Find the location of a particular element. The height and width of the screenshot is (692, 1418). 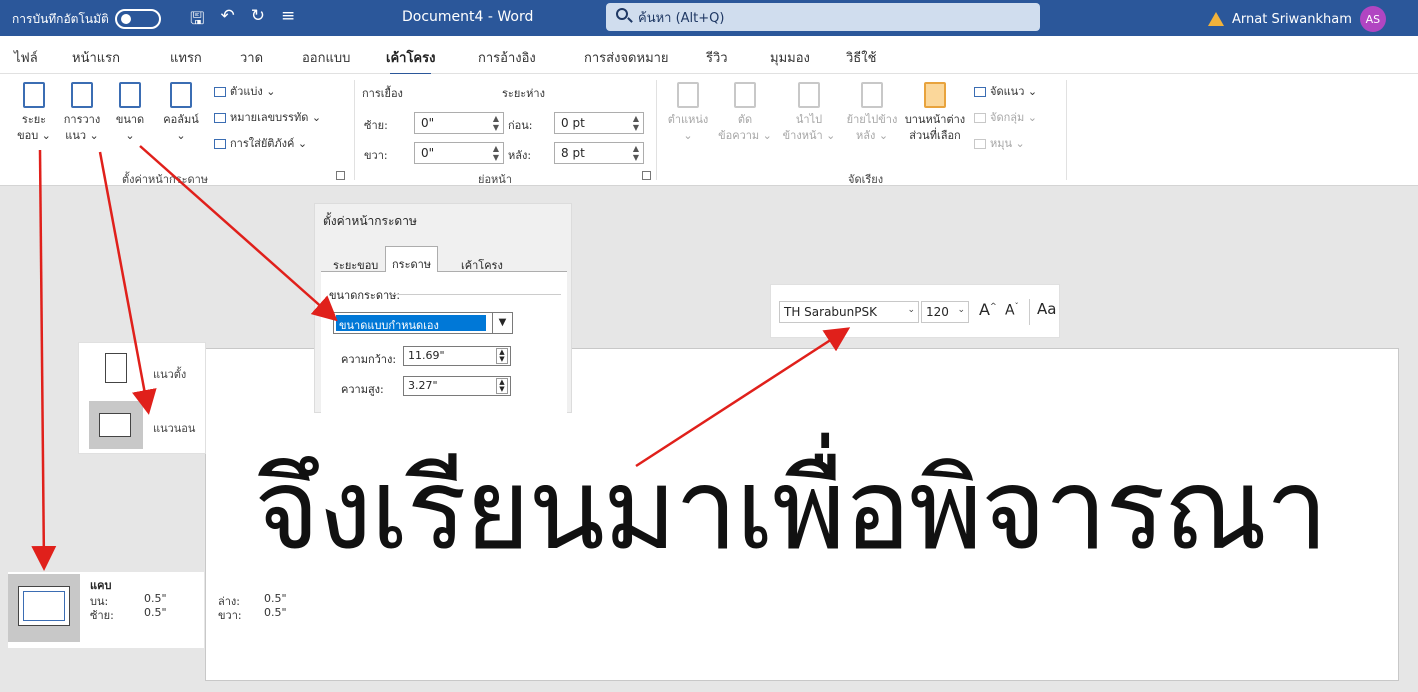

paragraph-launcher is located at coordinates (646, 175).